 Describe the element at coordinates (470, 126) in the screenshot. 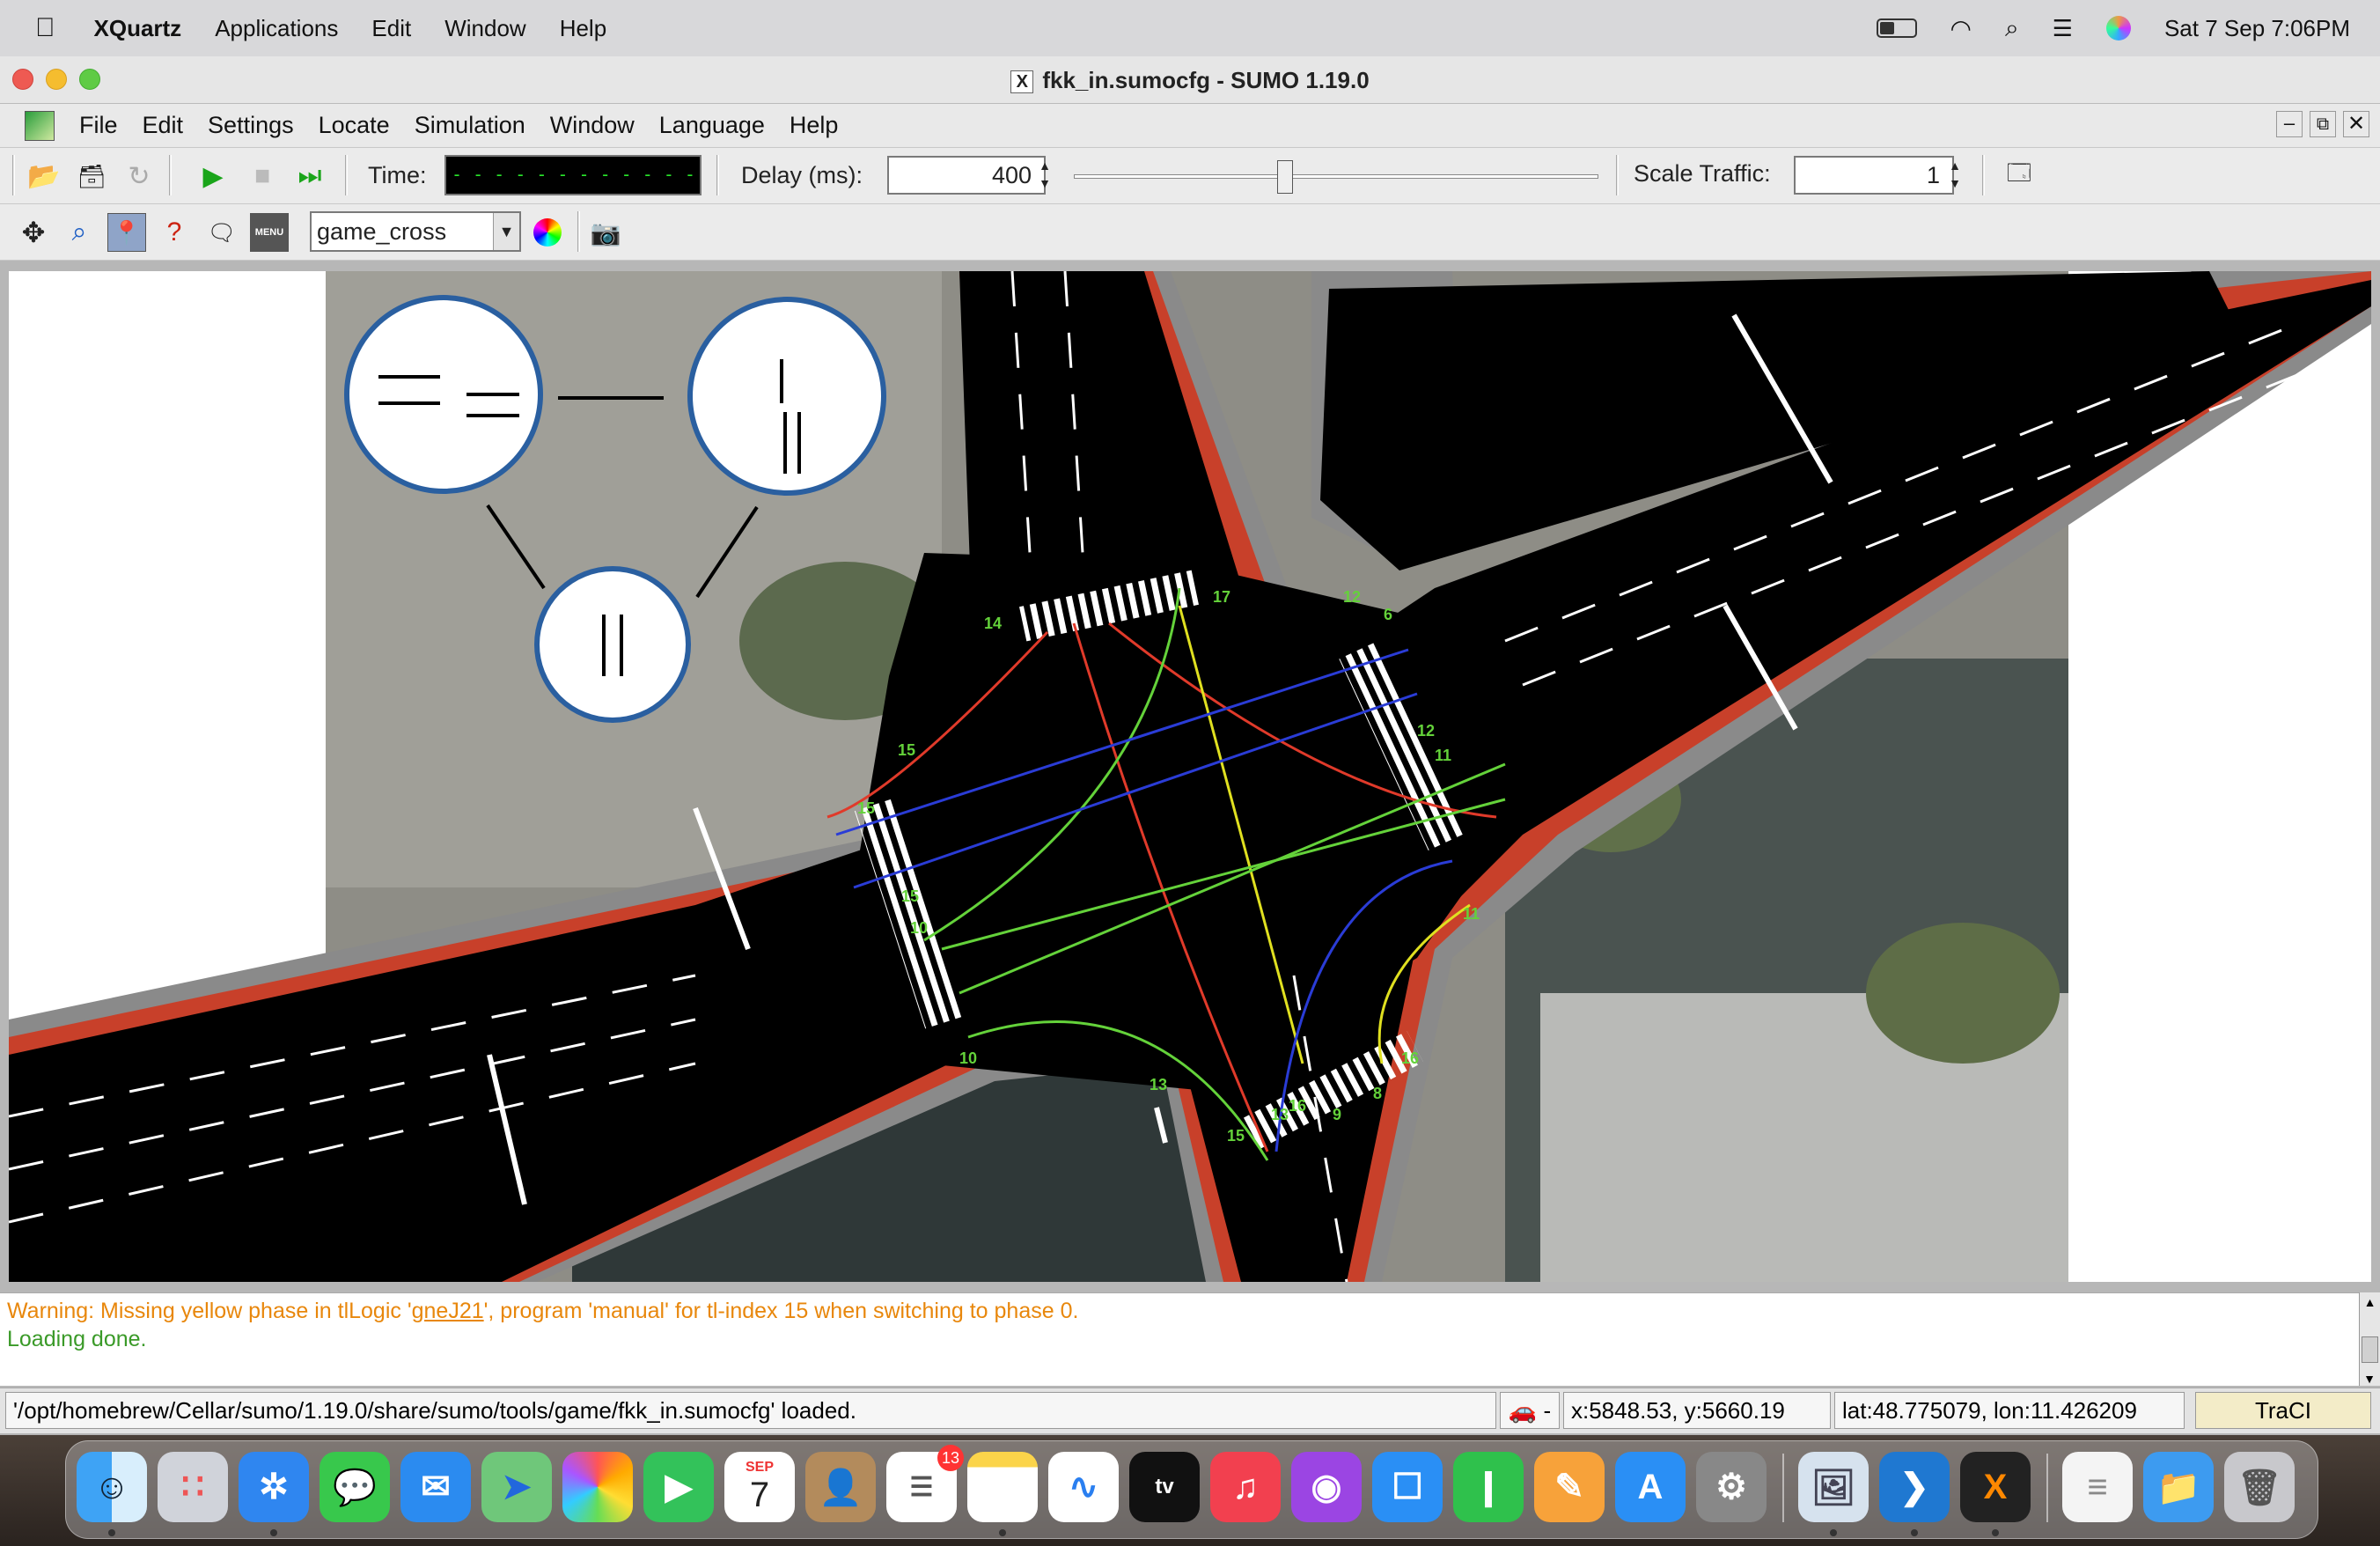

I see `menu-simulation: Simulation` at that location.